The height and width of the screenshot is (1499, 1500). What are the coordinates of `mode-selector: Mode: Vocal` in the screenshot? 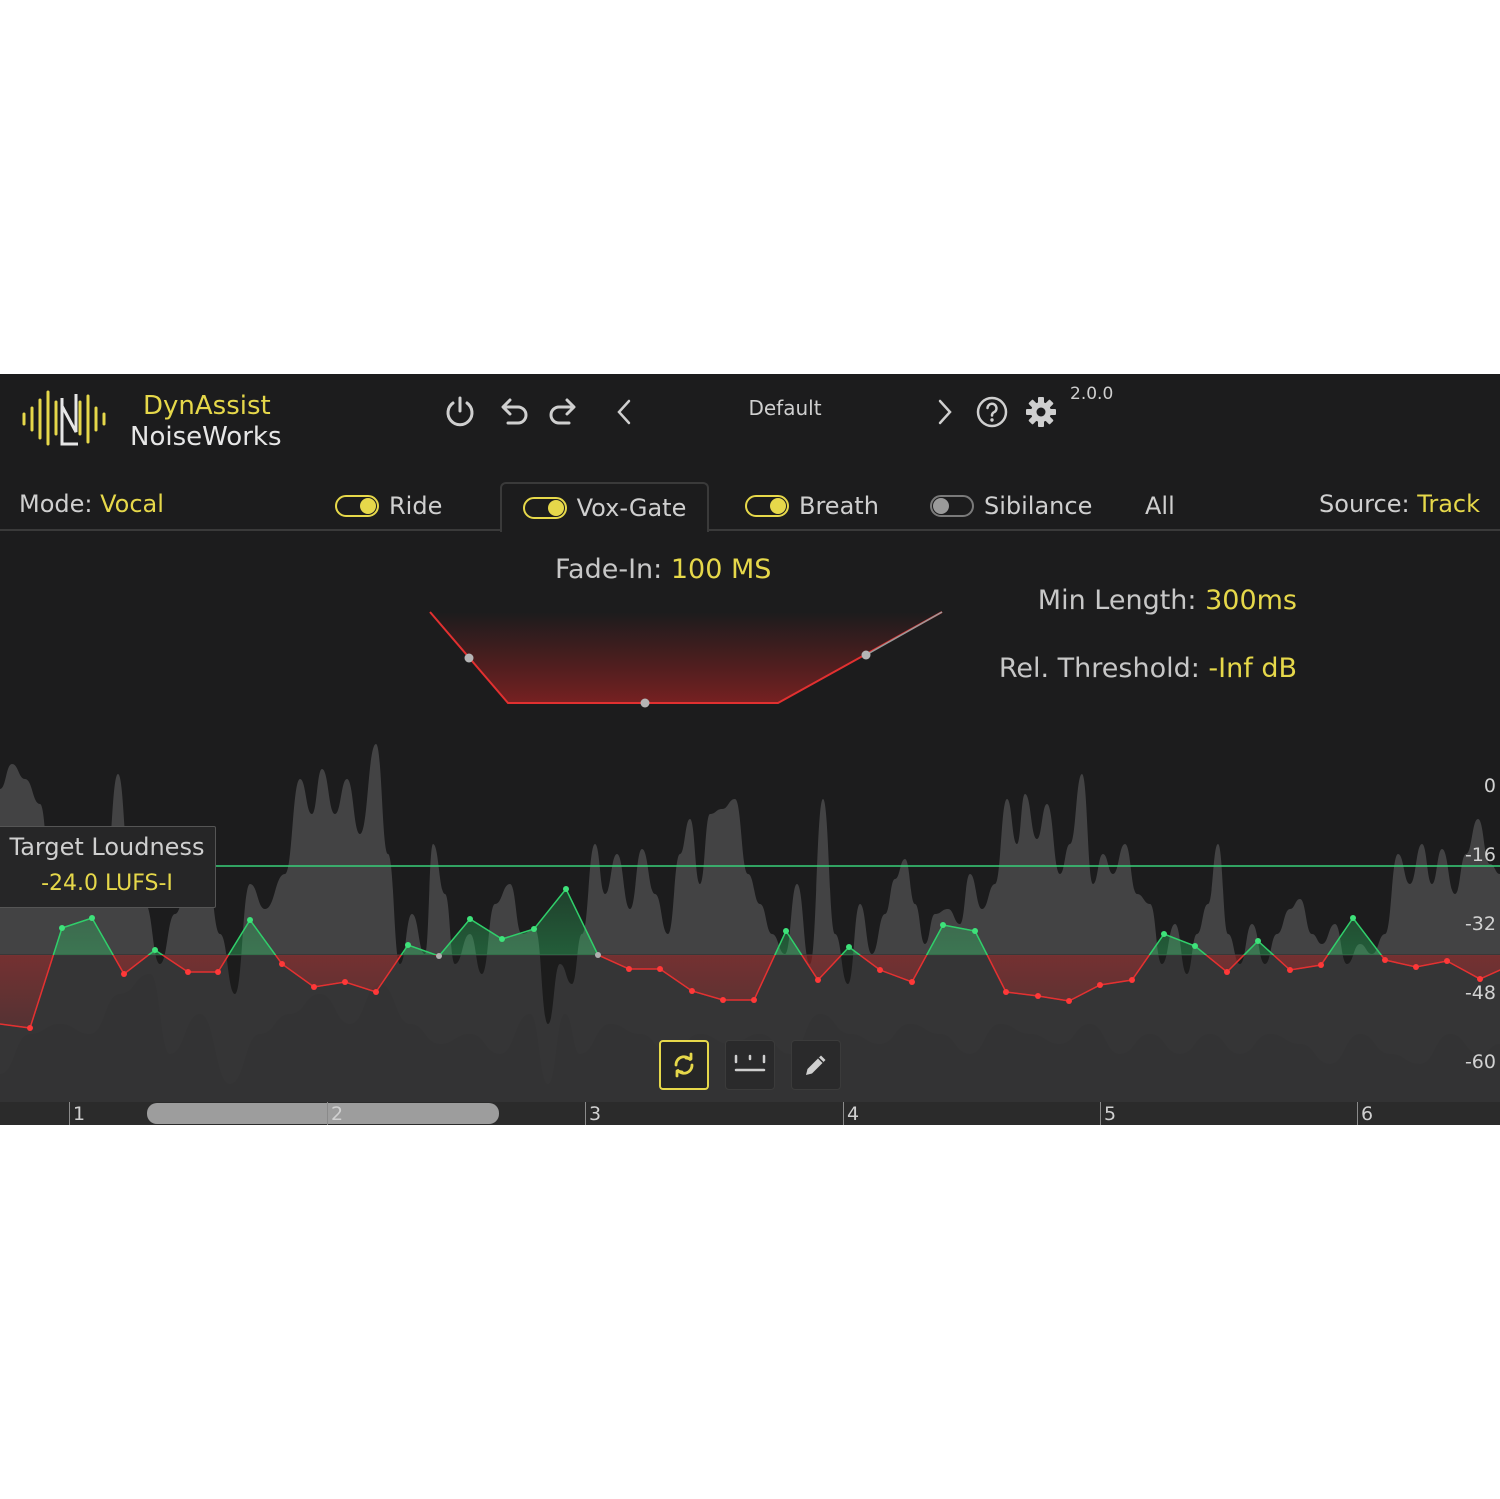 It's located at (91, 504).